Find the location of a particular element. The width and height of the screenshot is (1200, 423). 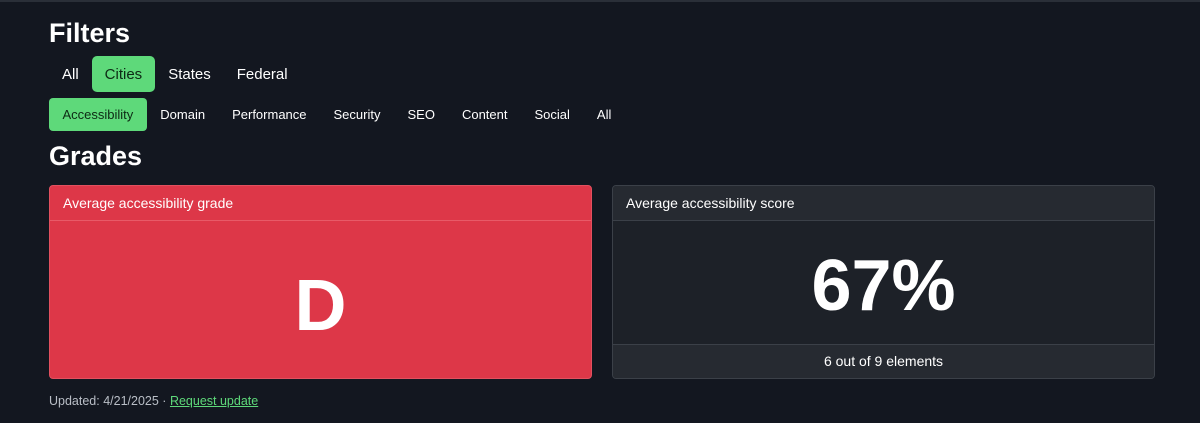

updated-line: Updated: 4/21/2025 · Request update is located at coordinates (153, 401).